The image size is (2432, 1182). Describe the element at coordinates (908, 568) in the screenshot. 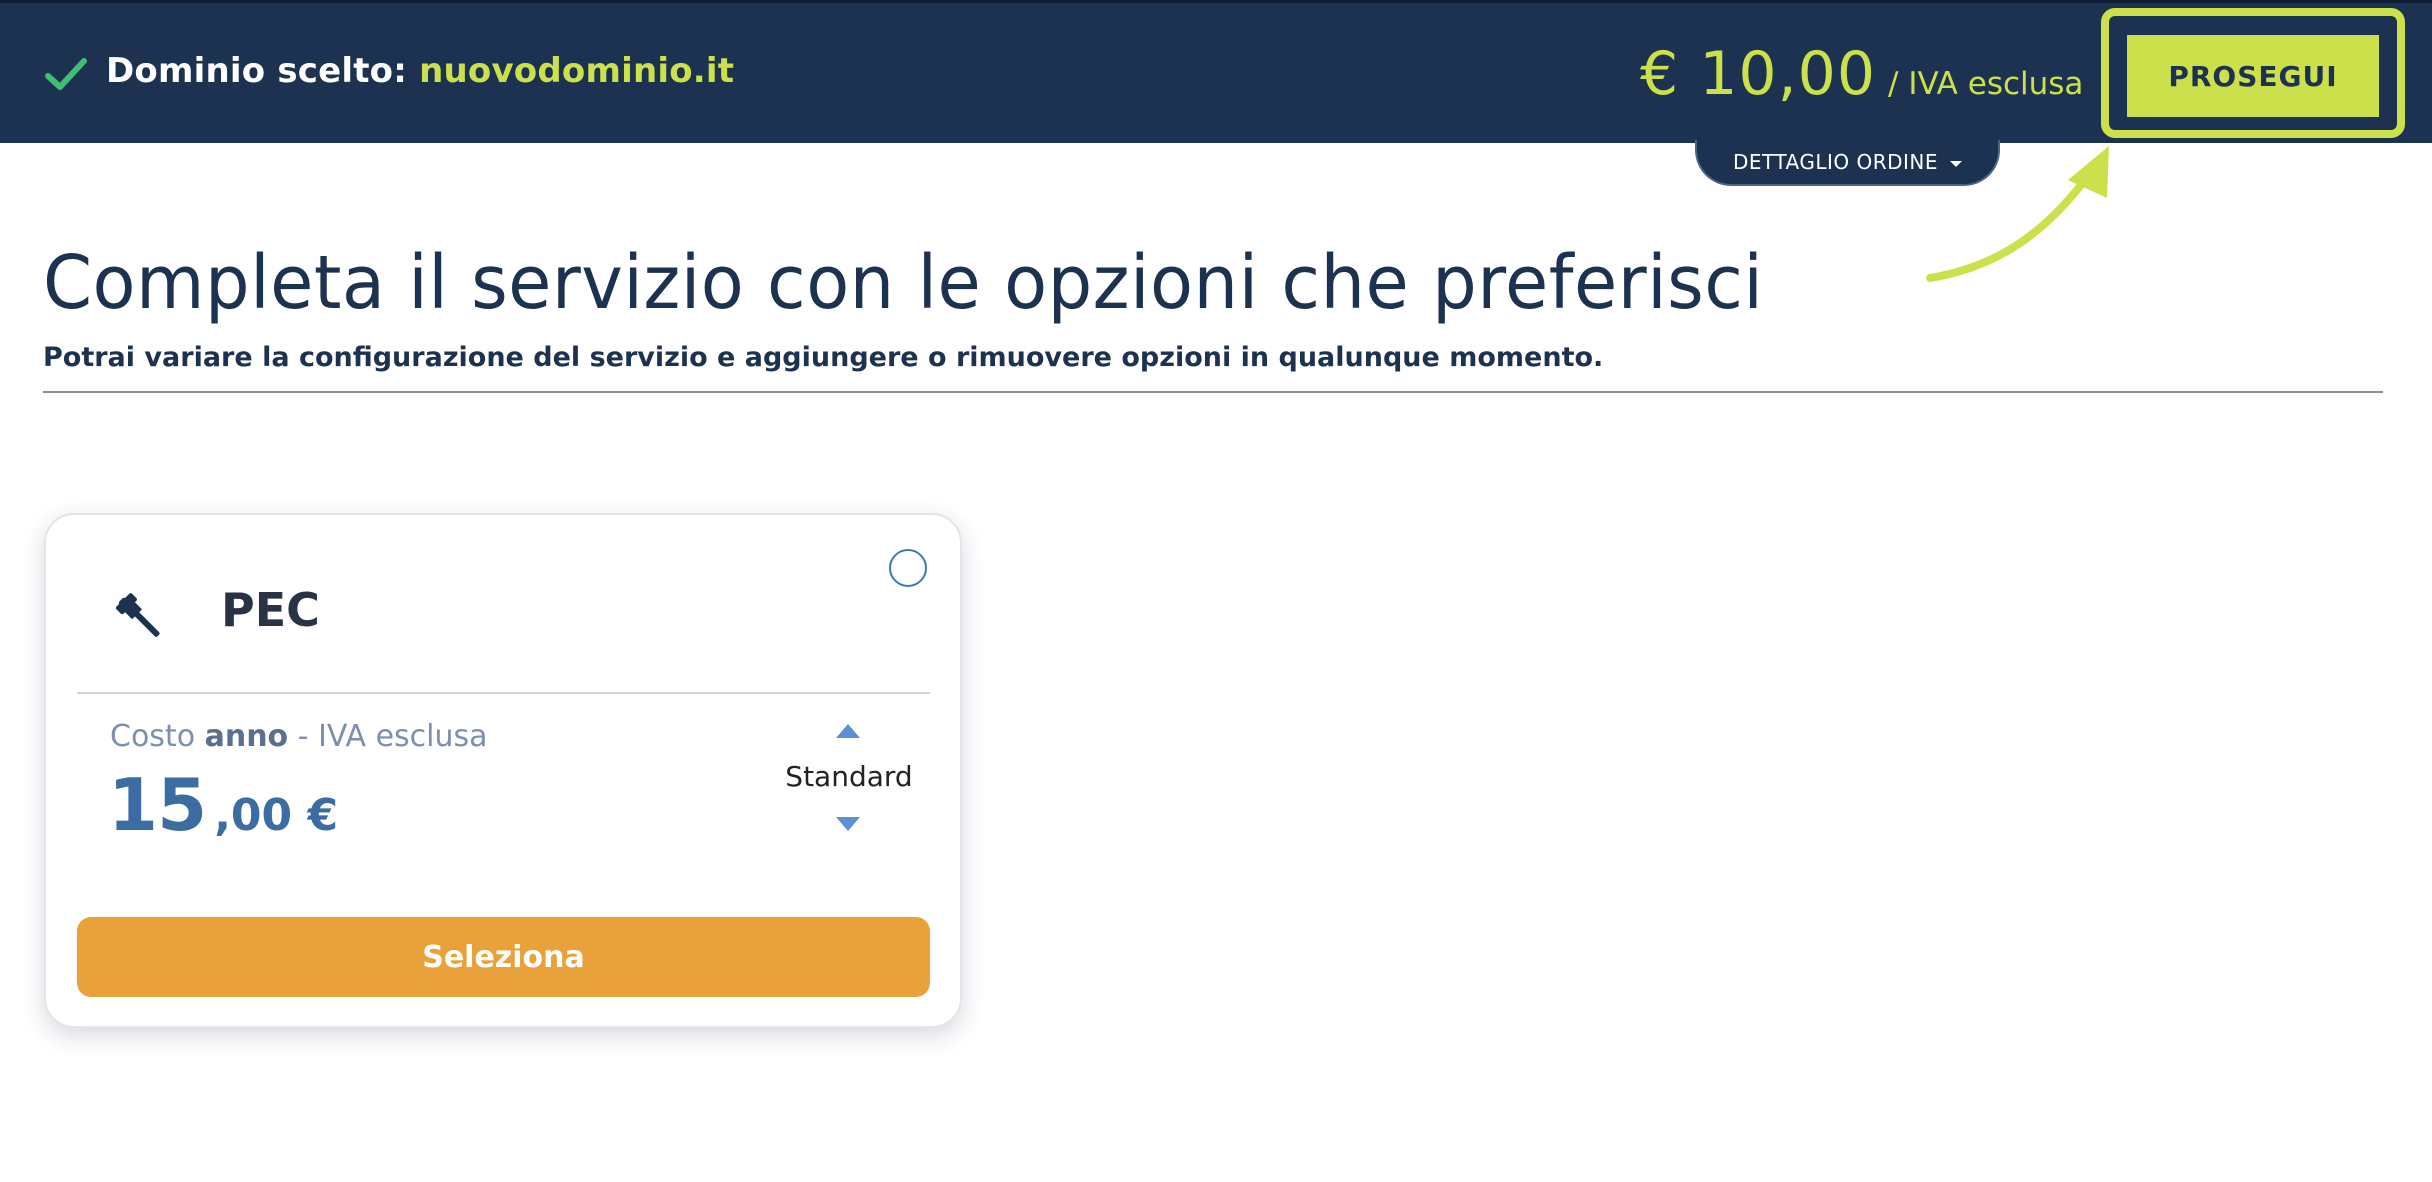

I see `select-radio` at that location.